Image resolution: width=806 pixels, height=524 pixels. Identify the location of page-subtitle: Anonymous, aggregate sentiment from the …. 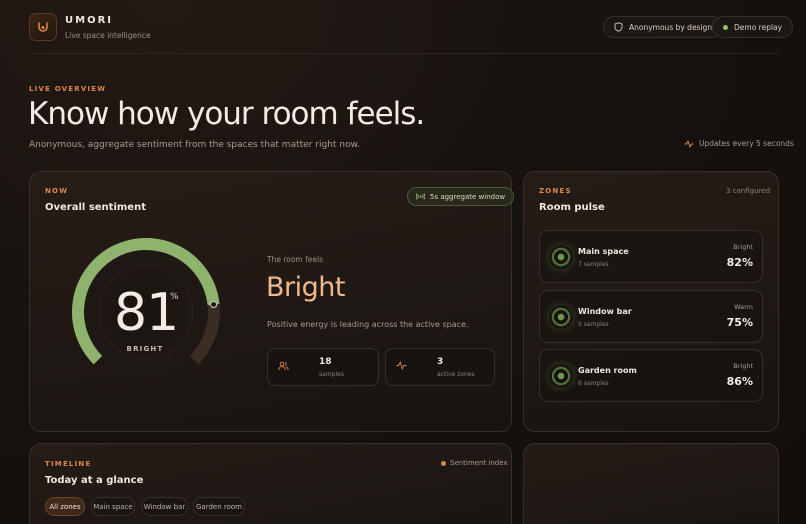
(194, 145).